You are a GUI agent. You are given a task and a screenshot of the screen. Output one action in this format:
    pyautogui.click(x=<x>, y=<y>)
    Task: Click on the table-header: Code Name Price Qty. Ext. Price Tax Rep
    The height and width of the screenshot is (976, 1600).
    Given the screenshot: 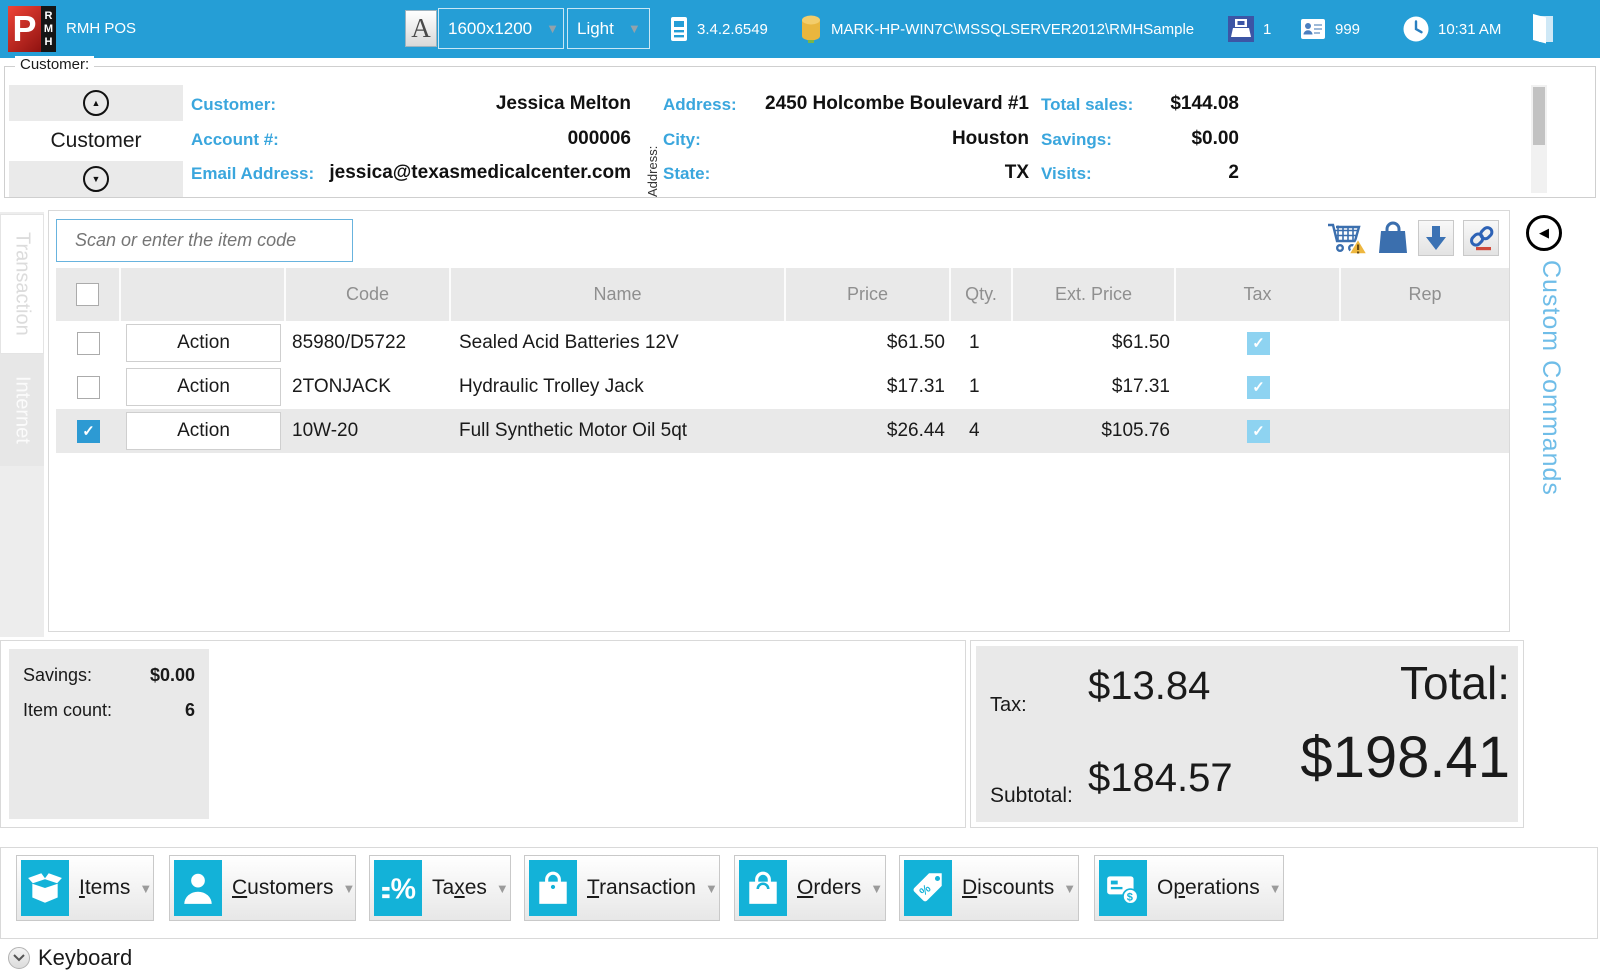 What is the action you would take?
    pyautogui.click(x=782, y=294)
    